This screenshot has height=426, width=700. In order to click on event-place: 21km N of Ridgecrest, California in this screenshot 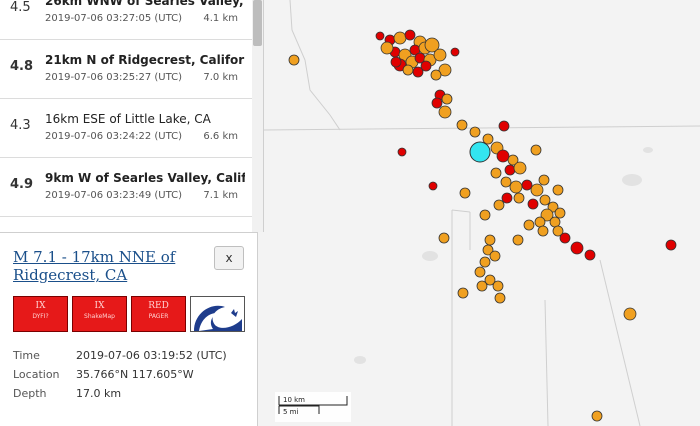, I will do `click(145, 60)`.